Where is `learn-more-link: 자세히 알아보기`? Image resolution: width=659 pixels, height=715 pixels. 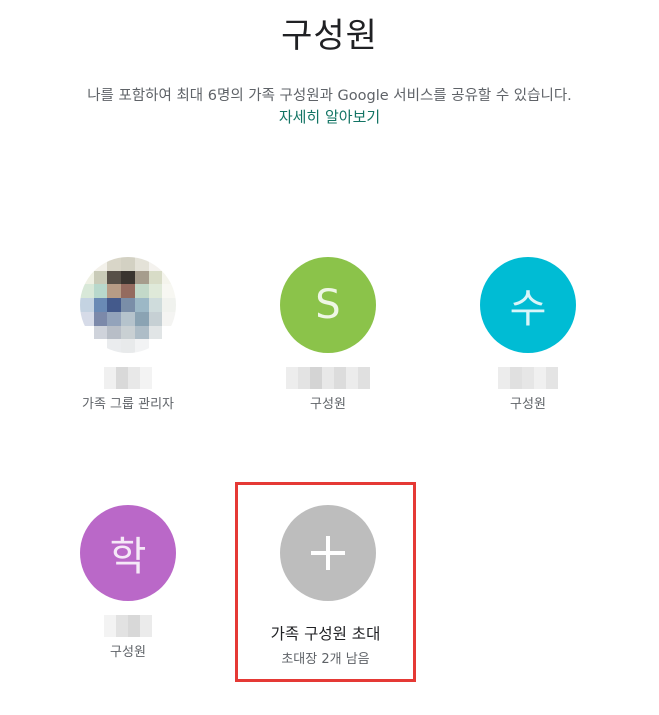
learn-more-link: 자세히 알아보기 is located at coordinates (329, 116).